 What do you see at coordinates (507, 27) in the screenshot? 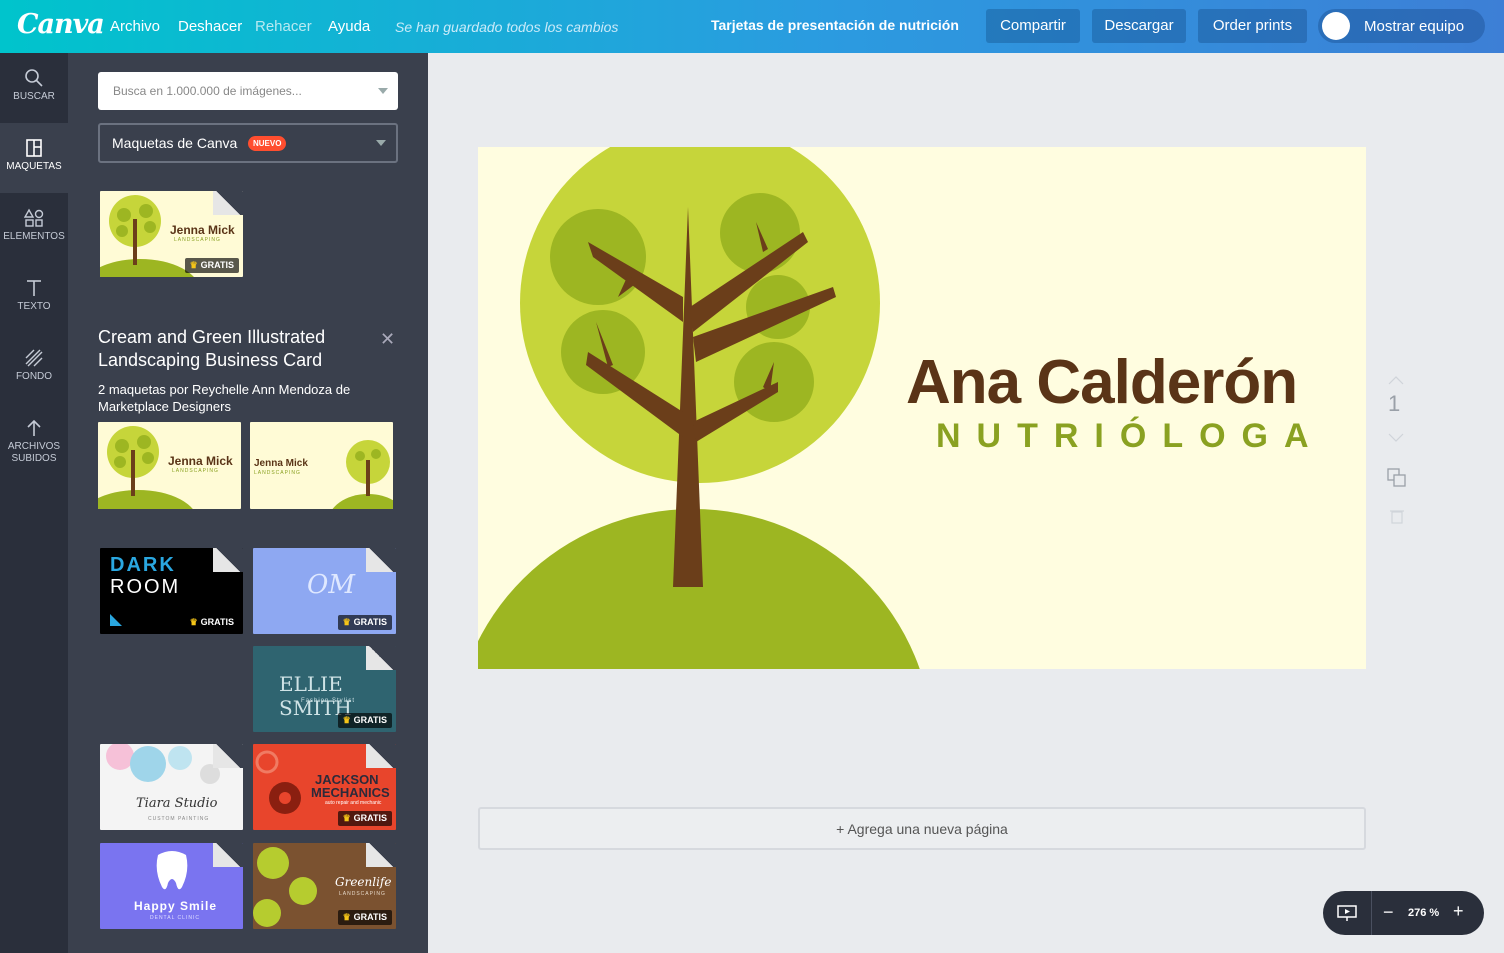
I see `save-status: Se han guardado todos los cambios` at bounding box center [507, 27].